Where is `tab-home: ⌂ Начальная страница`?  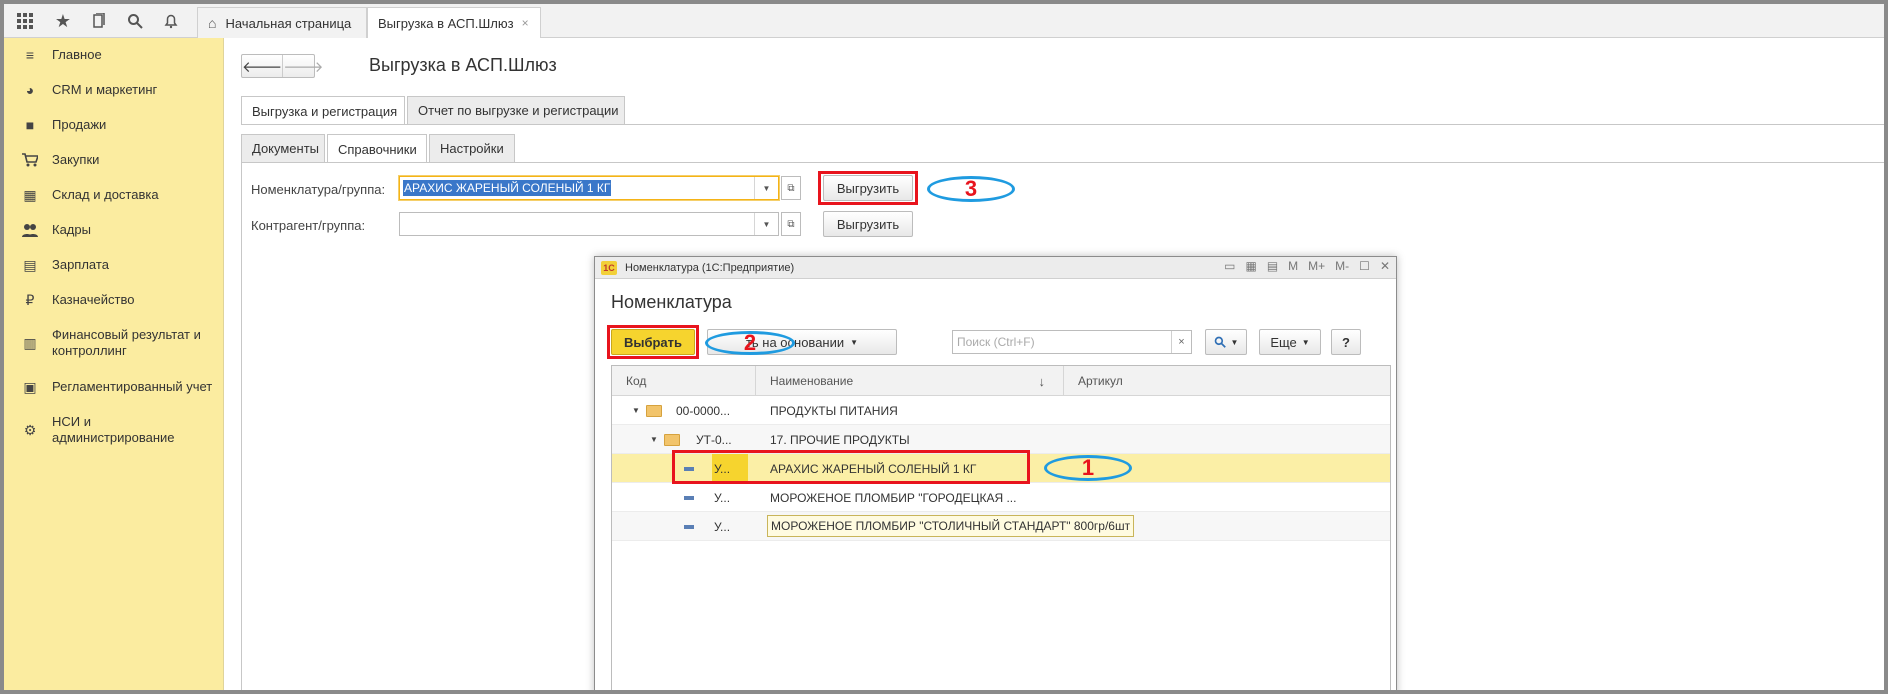 tab-home: ⌂ Начальная страница is located at coordinates (282, 22).